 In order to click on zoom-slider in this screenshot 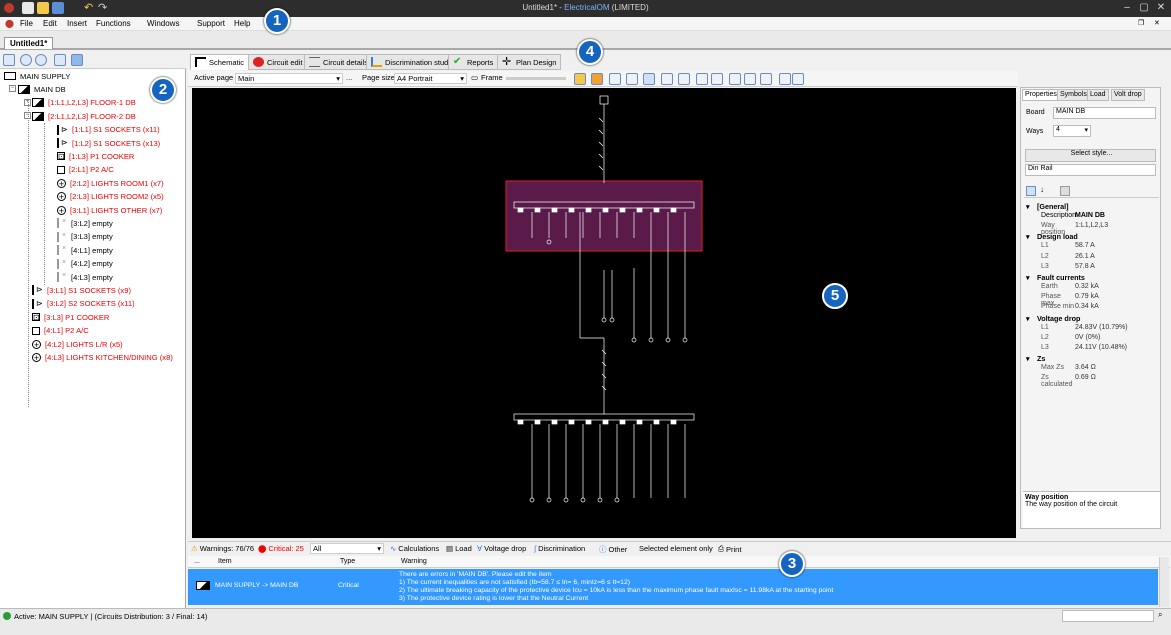, I will do `click(536, 78)`.